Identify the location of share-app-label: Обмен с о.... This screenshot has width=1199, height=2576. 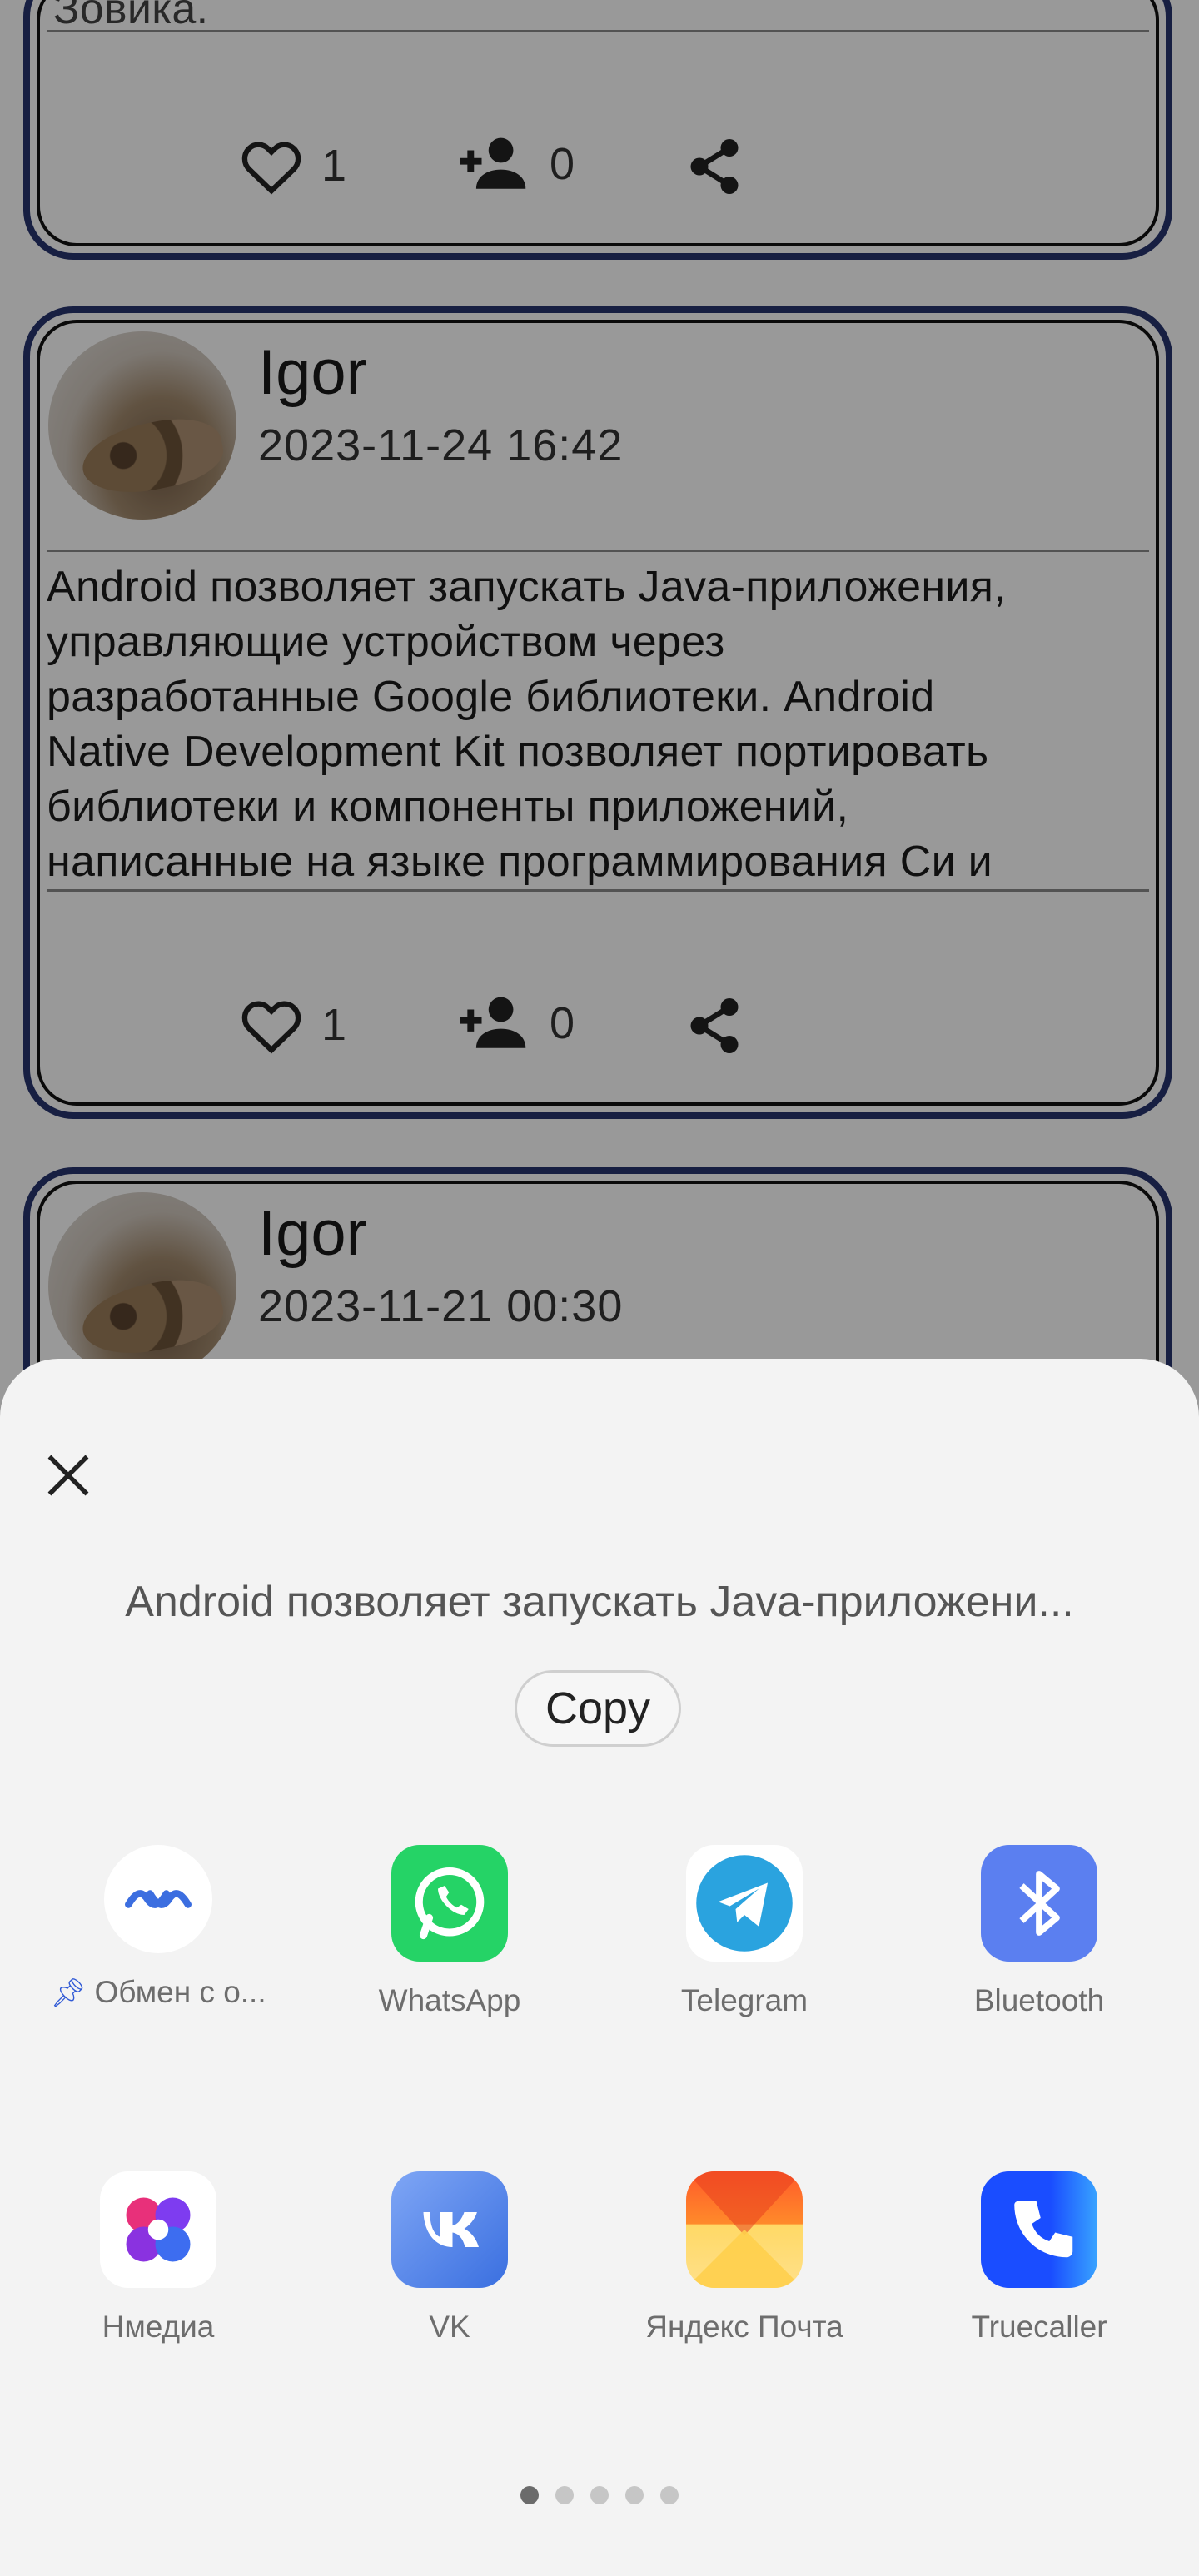
(180, 1992).